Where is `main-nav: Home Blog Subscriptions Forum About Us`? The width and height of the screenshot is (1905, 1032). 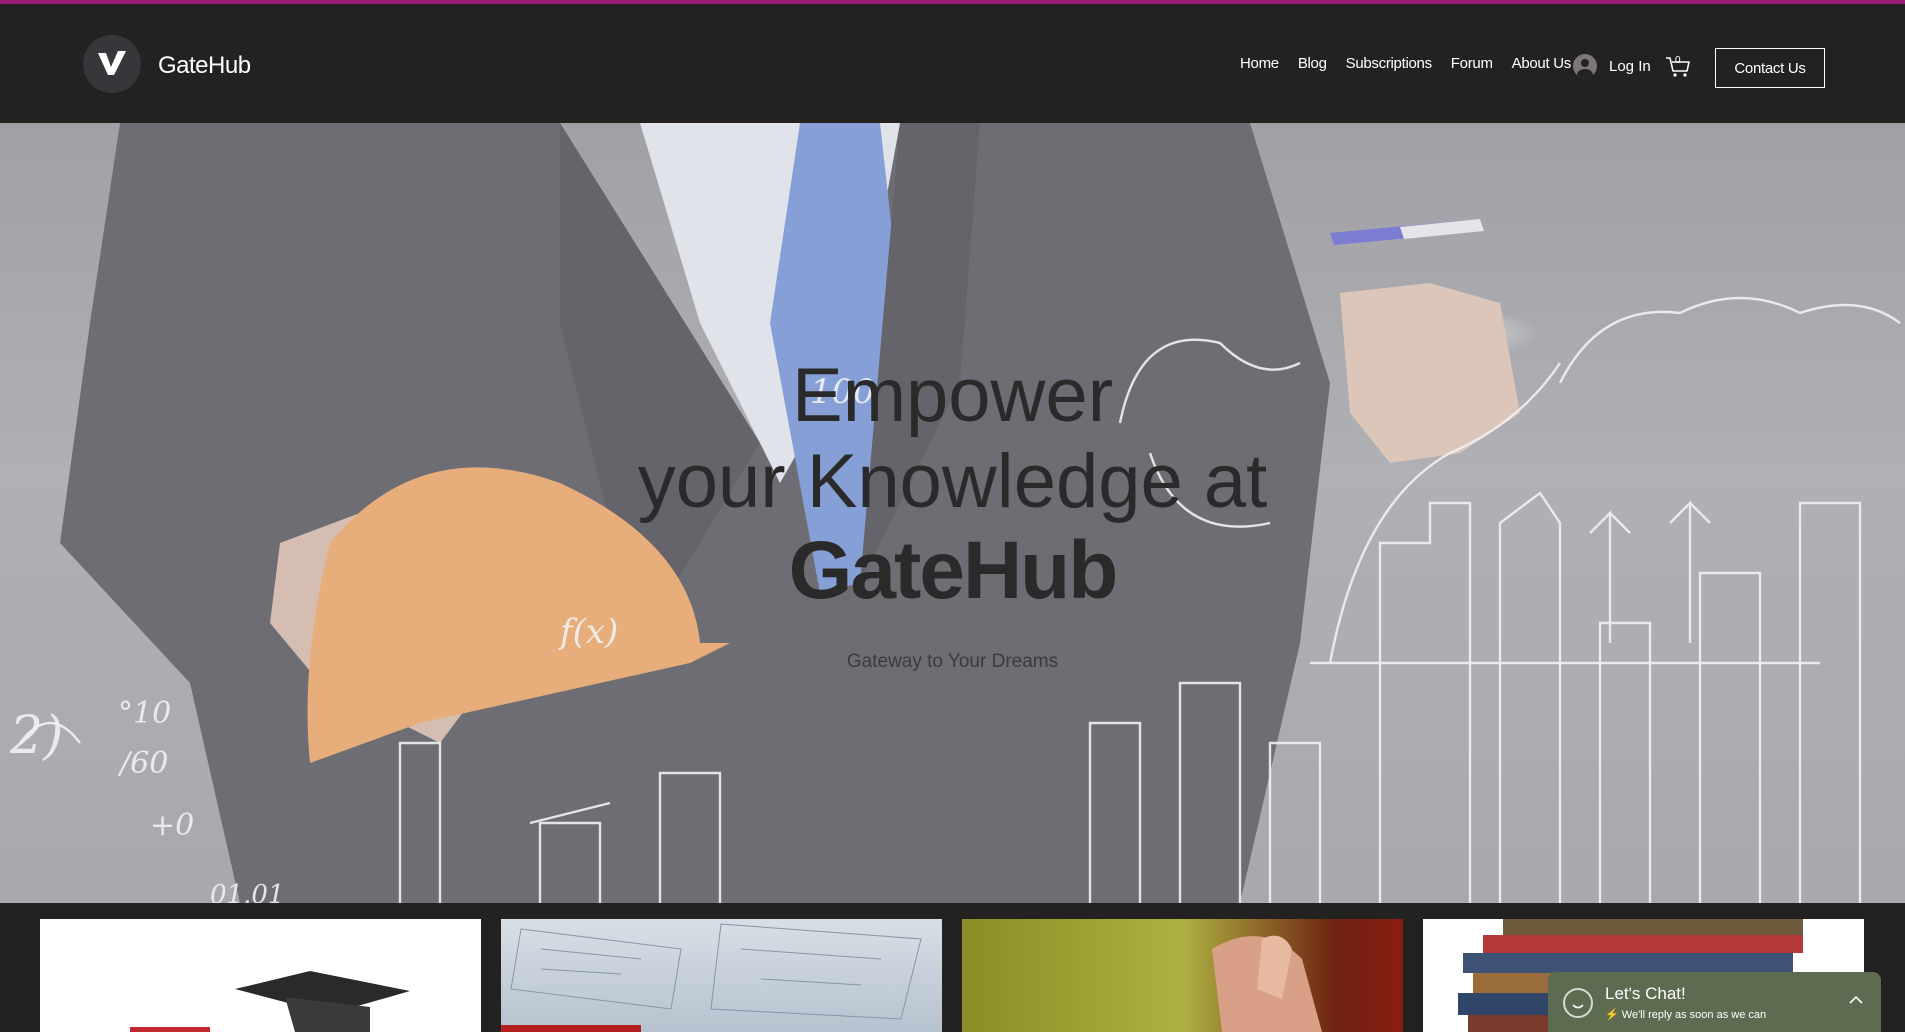 main-nav: Home Blog Subscriptions Forum About Us is located at coordinates (1405, 63).